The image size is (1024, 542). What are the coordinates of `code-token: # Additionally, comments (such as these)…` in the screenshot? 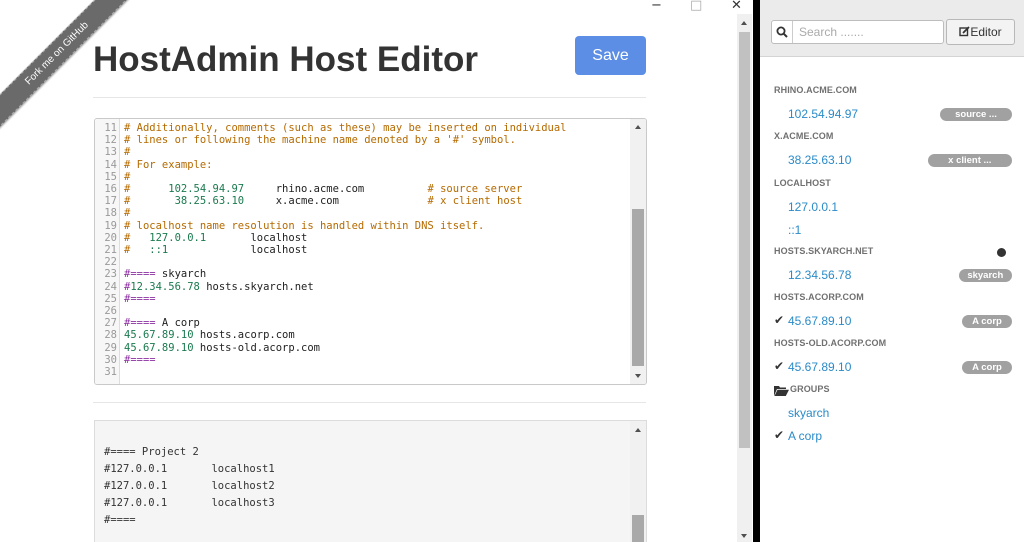 It's located at (345, 128).